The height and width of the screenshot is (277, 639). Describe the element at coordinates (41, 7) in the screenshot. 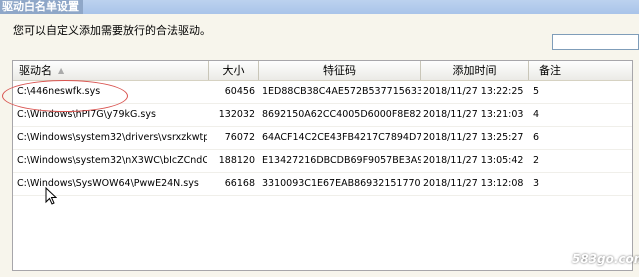

I see `window-title: 驱动白名单设置` at that location.